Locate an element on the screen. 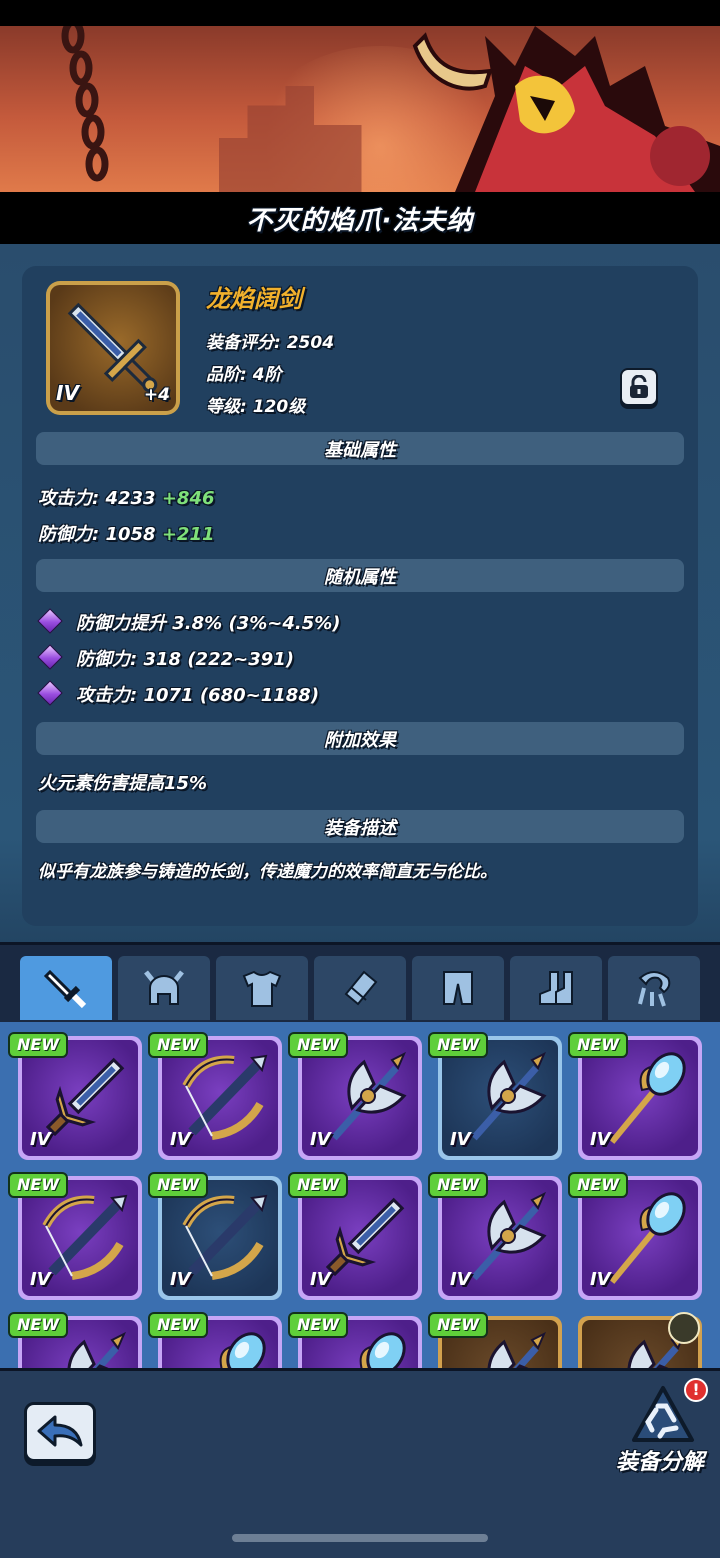 The width and height of the screenshot is (720, 1558). boots-icon is located at coordinates (556, 988).